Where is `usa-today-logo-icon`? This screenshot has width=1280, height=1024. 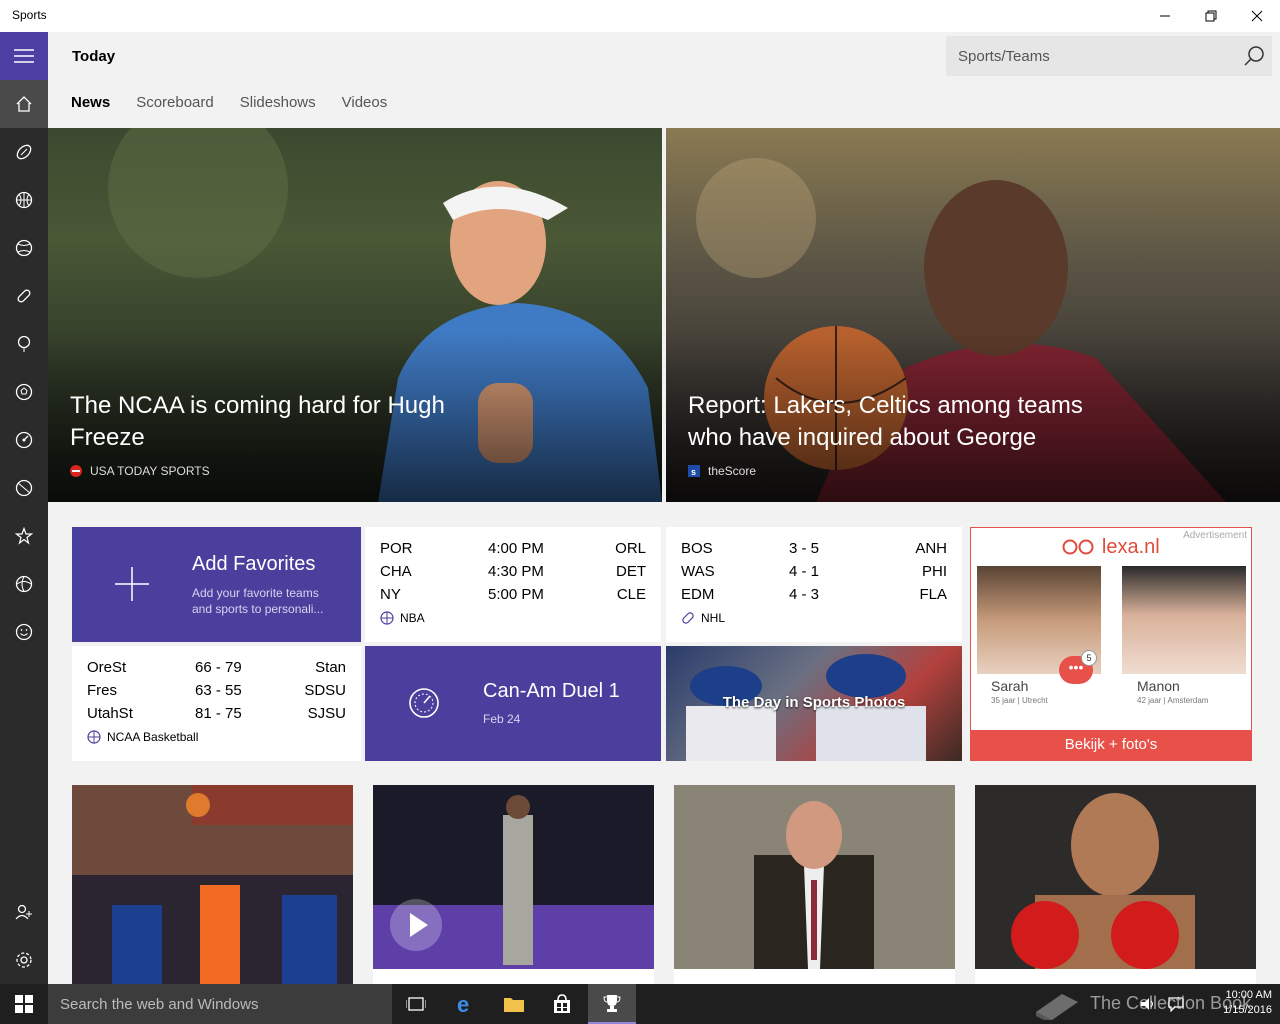
usa-today-logo-icon is located at coordinates (76, 471).